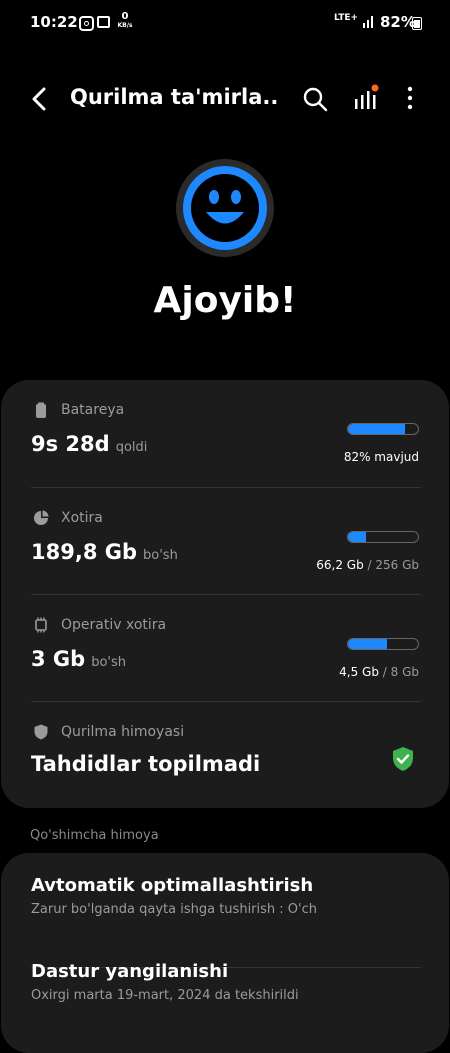 The image size is (450, 1053). I want to click on battery-item: Batareya 9s 28d qoldi 82% mavjud, so click(225, 433).